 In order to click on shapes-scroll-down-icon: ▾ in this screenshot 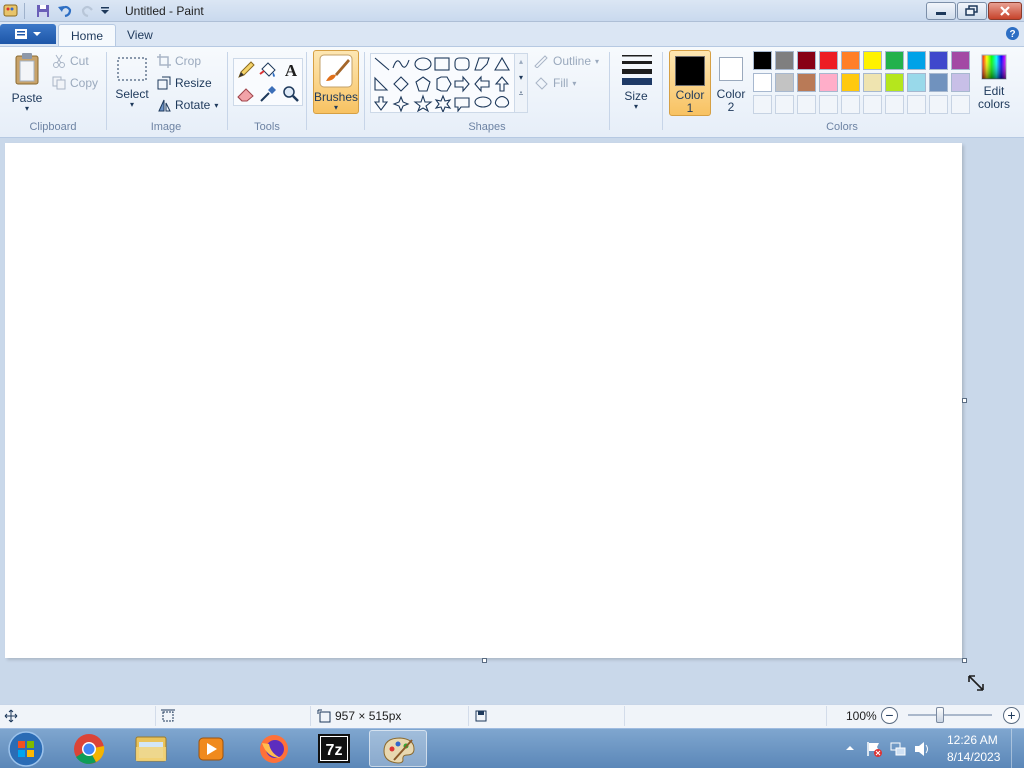, I will do `click(521, 78)`.